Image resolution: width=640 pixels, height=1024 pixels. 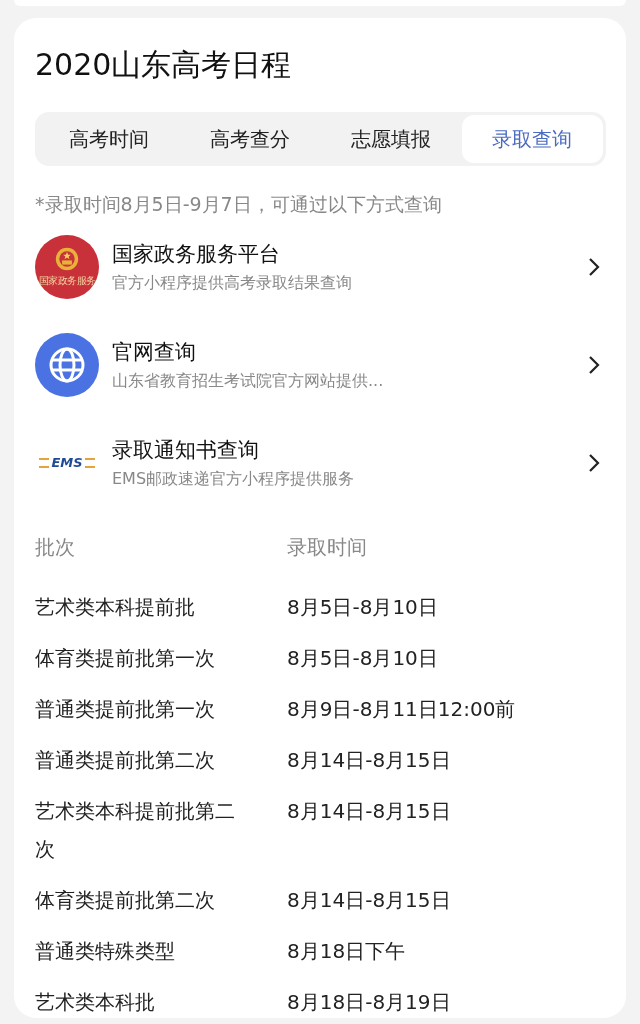 I want to click on table-cell-text: 艺术类本科批, so click(x=95, y=1002).